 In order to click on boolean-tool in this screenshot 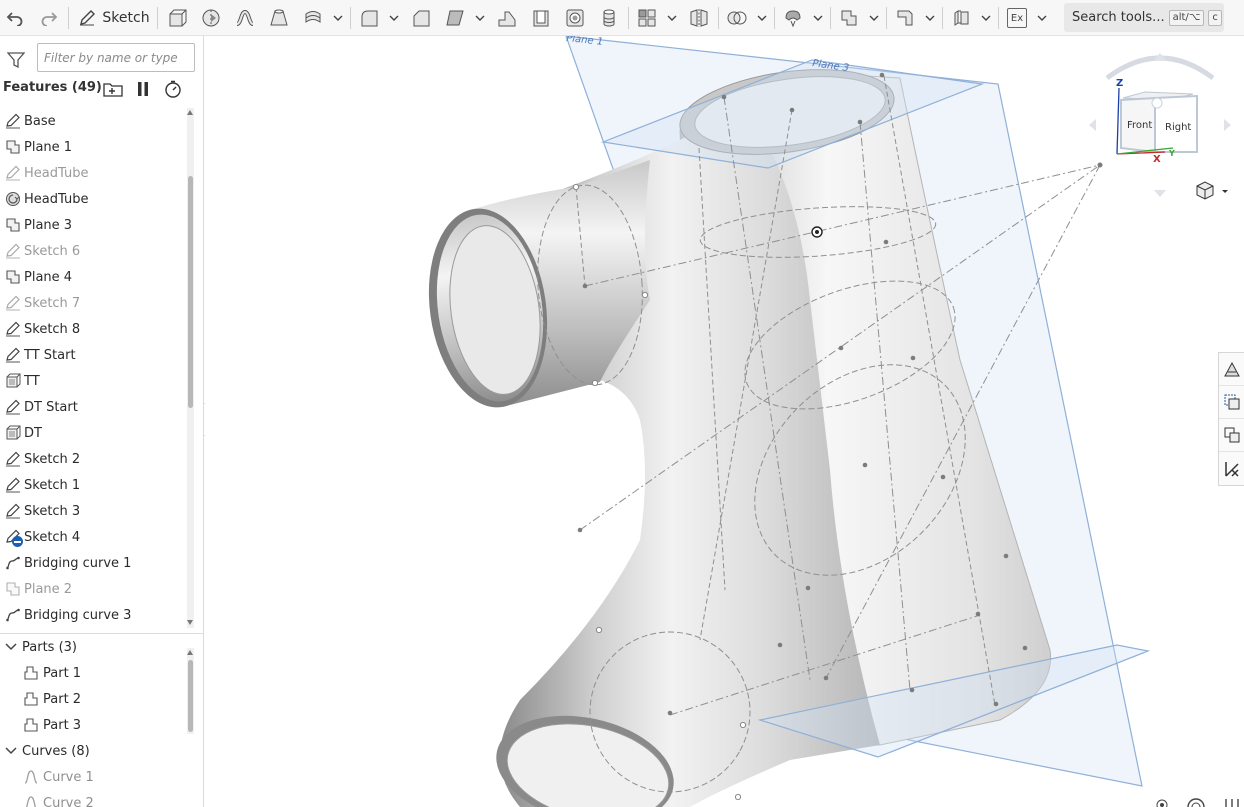, I will do `click(737, 18)`.